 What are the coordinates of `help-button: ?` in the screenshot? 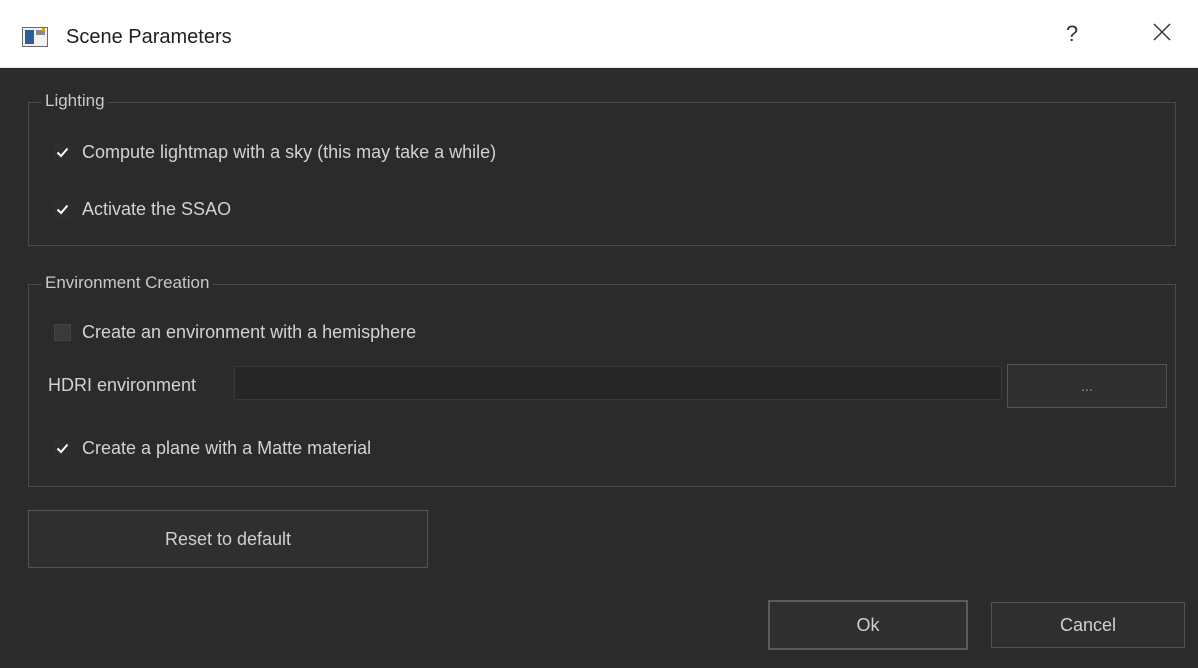 It's located at (1072, 34).